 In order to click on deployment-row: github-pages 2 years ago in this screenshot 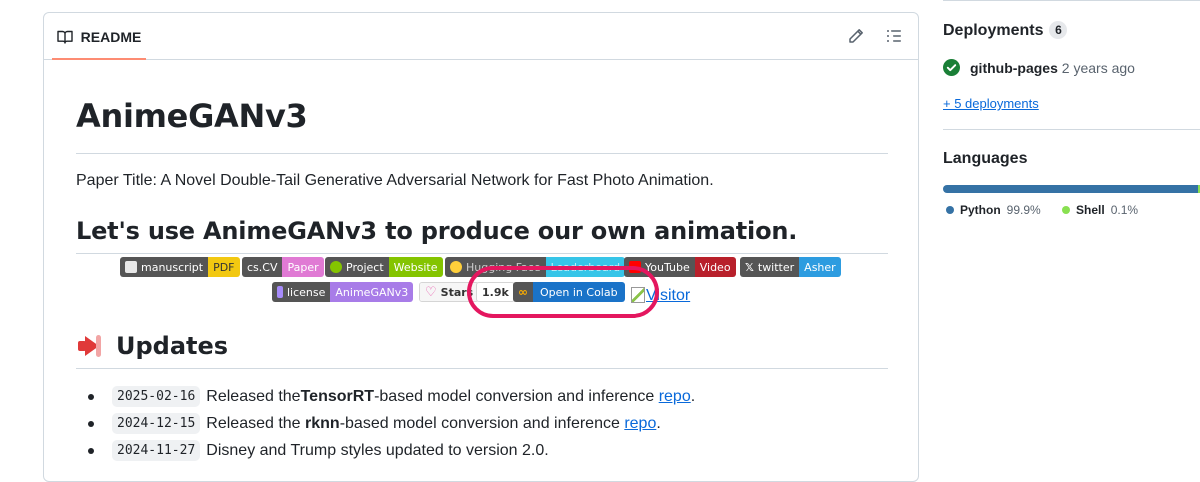, I will do `click(1039, 67)`.